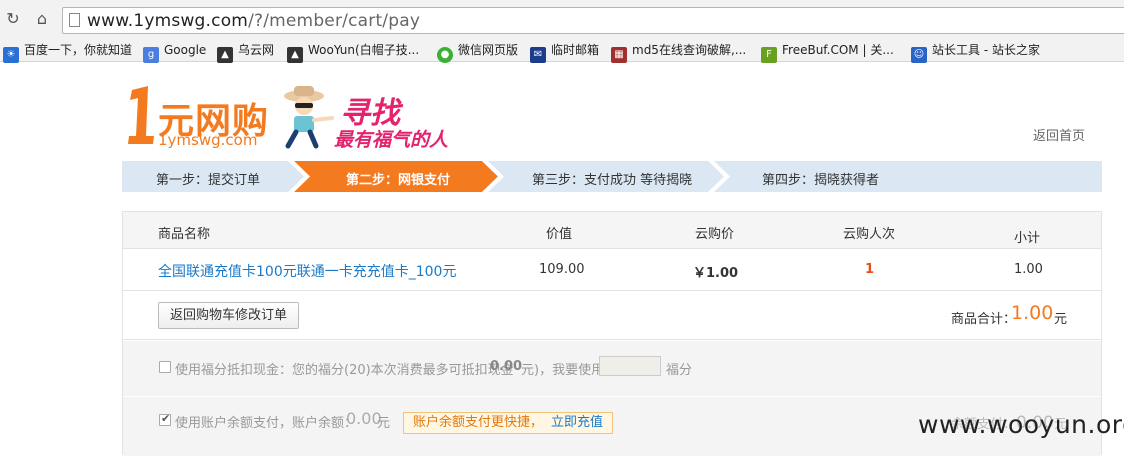 The image size is (1124, 456). Describe the element at coordinates (309, 117) in the screenshot. I see `mascot-icon` at that location.